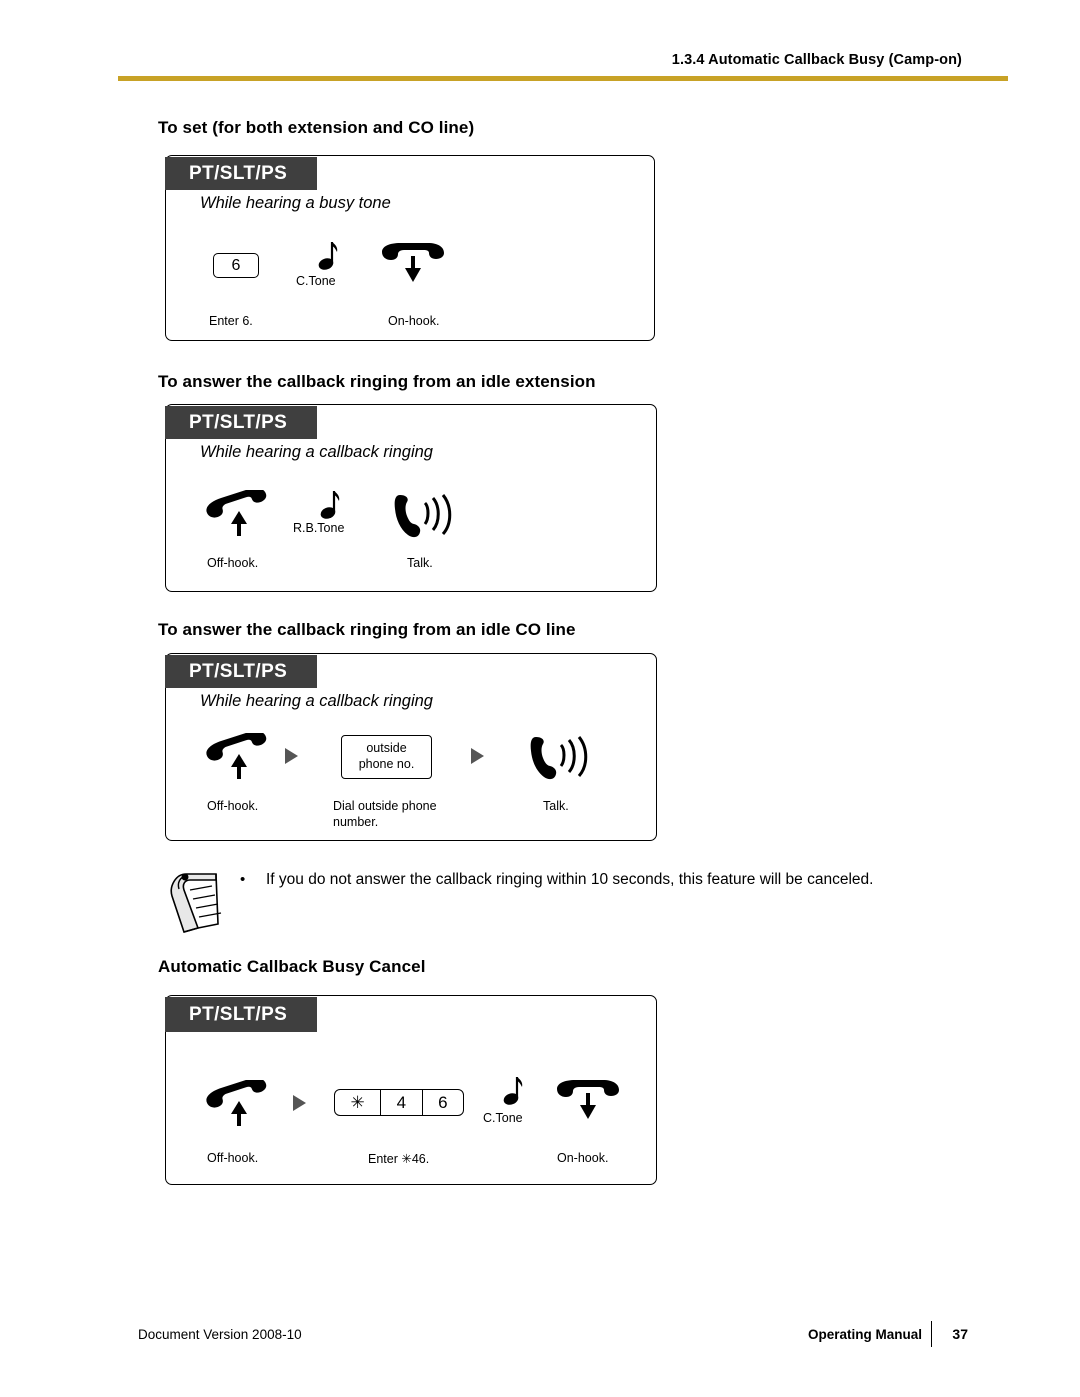  Describe the element at coordinates (413, 264) in the screenshot. I see `handset-onhook-icon` at that location.